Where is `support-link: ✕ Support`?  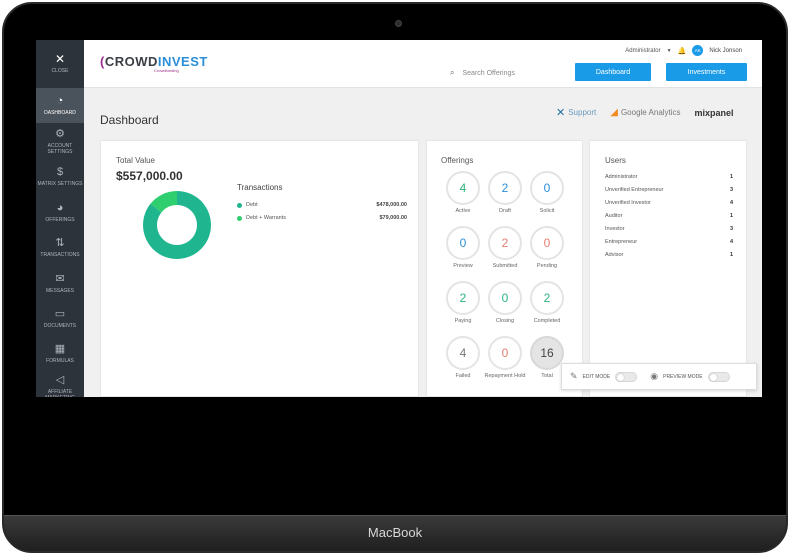
support-link: ✕ Support is located at coordinates (576, 112).